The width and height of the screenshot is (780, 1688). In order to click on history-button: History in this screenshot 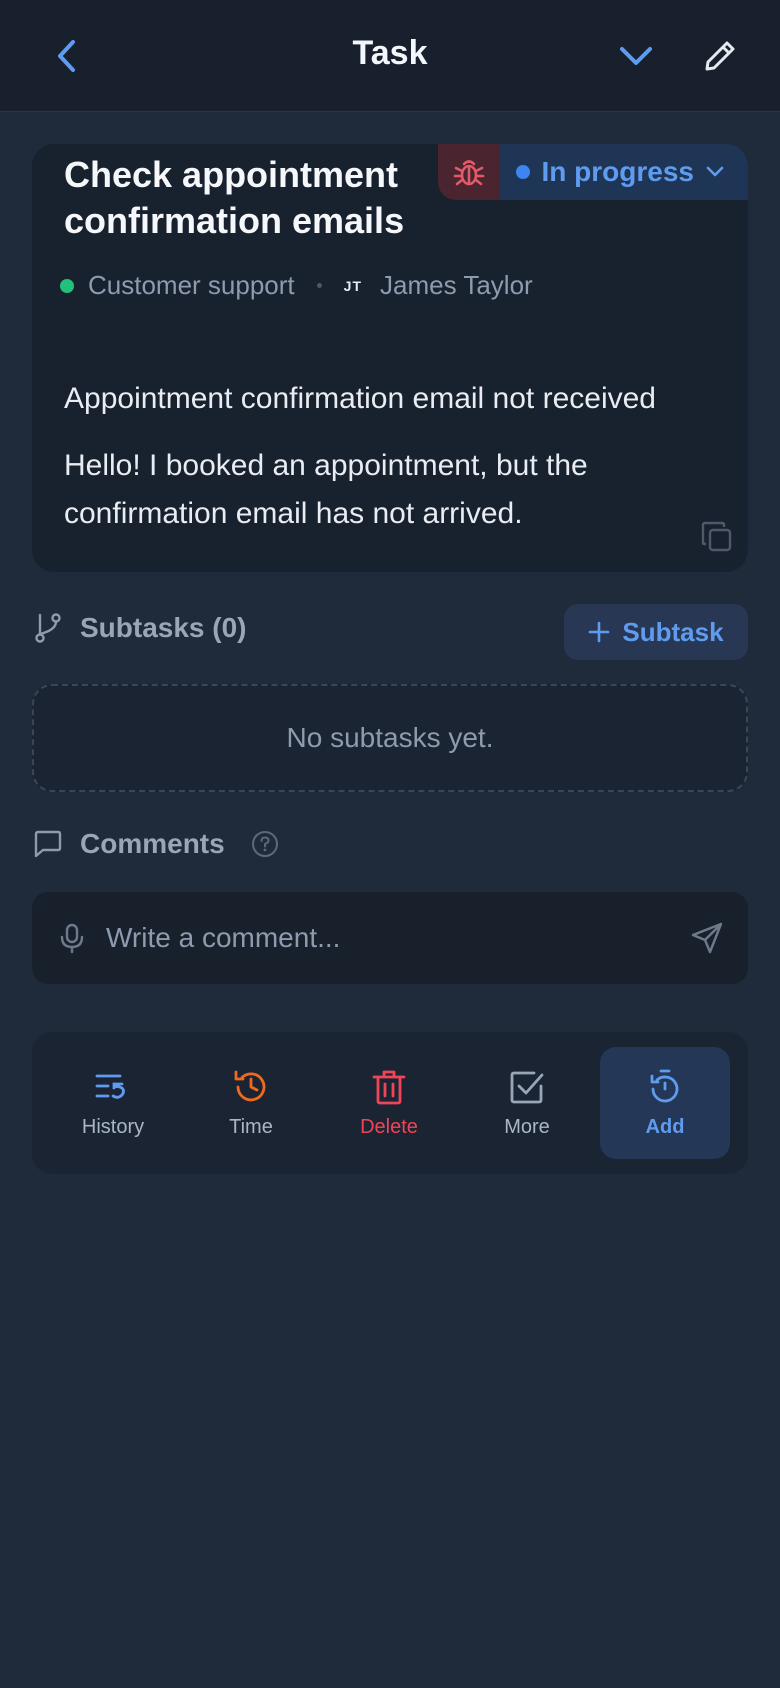, I will do `click(113, 1103)`.